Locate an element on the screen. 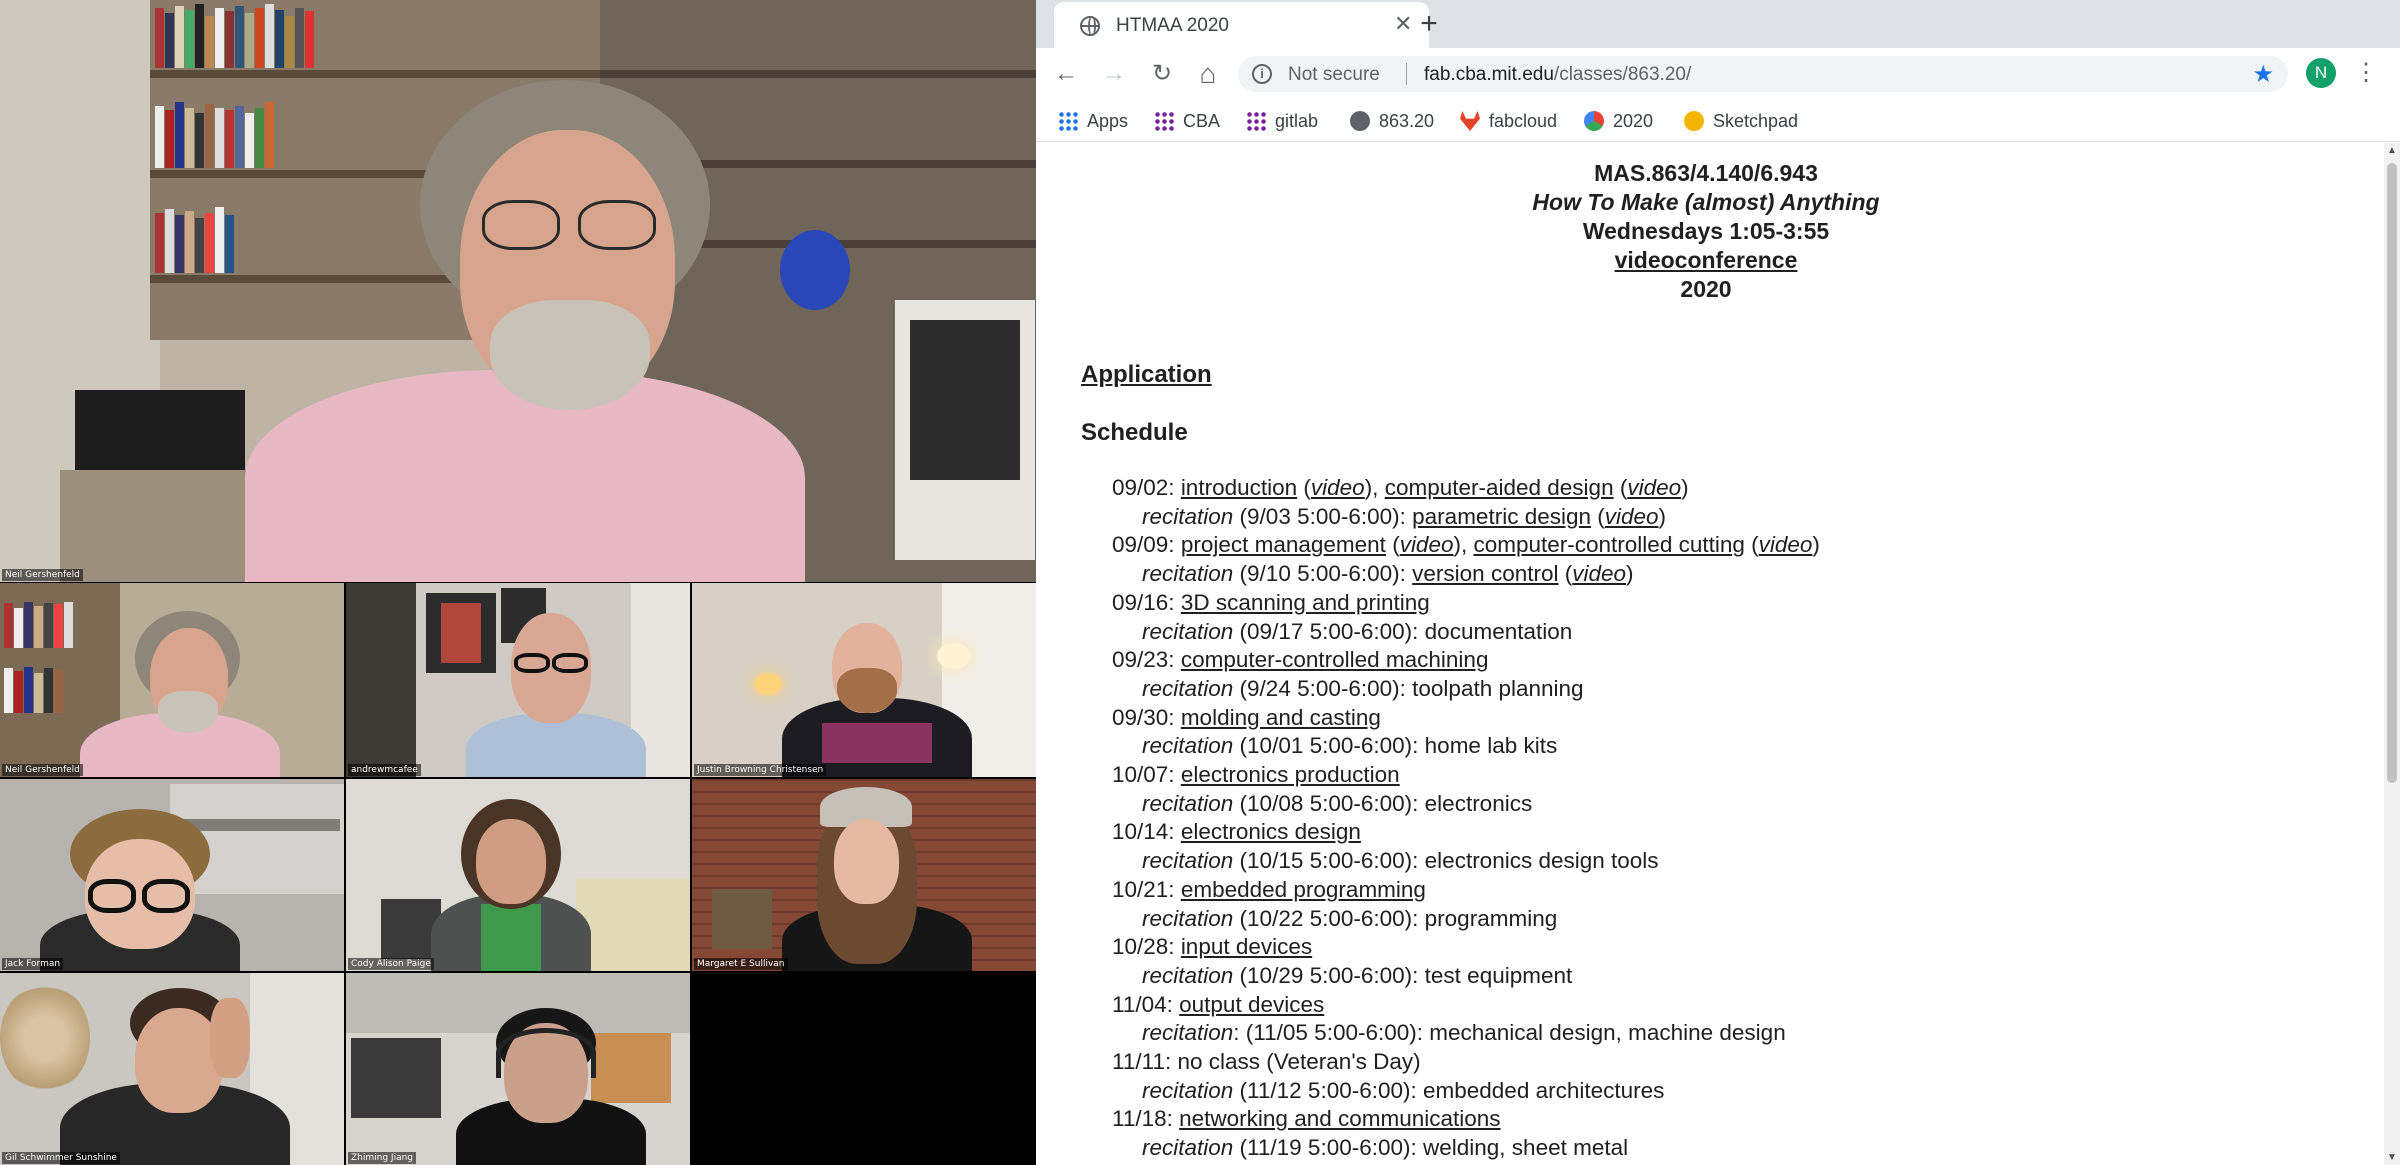 The height and width of the screenshot is (1165, 2400). url-separator is located at coordinates (1406, 74).